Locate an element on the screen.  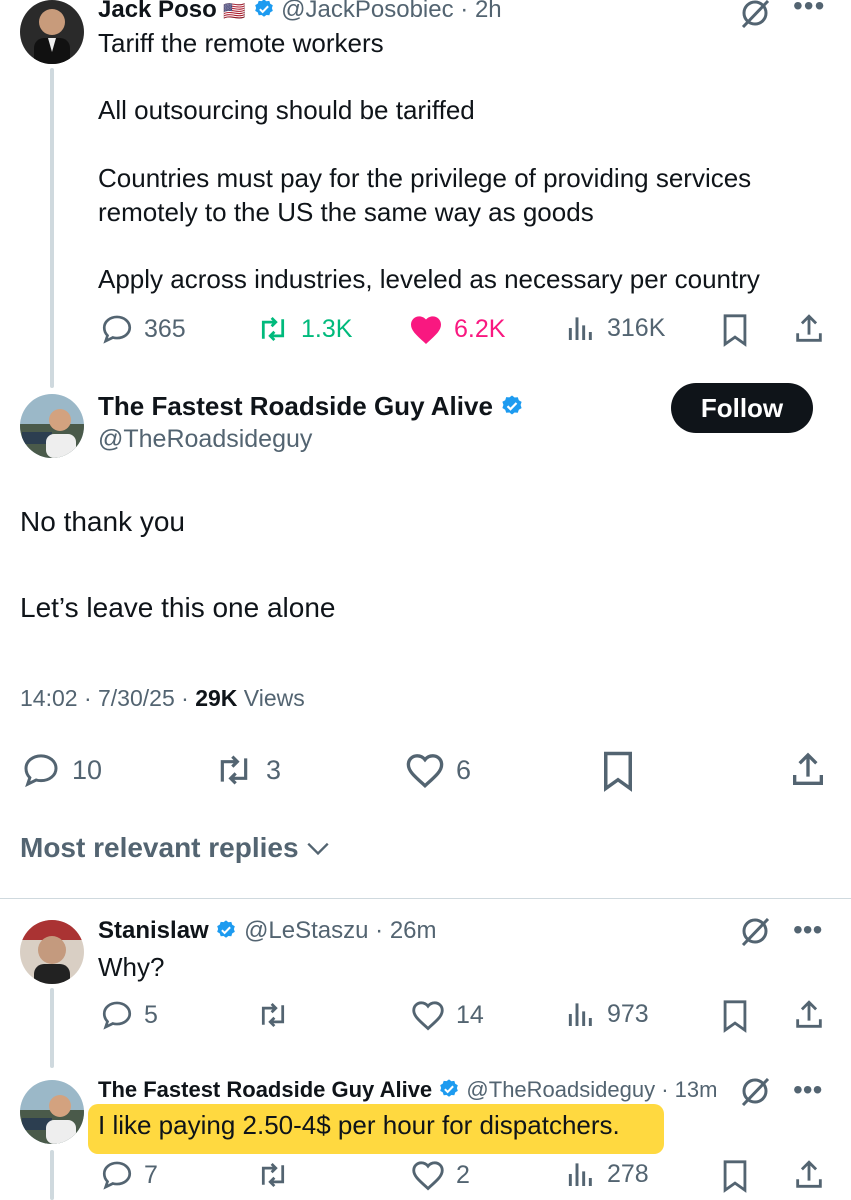
views-button: 278 is located at coordinates (607, 1174).